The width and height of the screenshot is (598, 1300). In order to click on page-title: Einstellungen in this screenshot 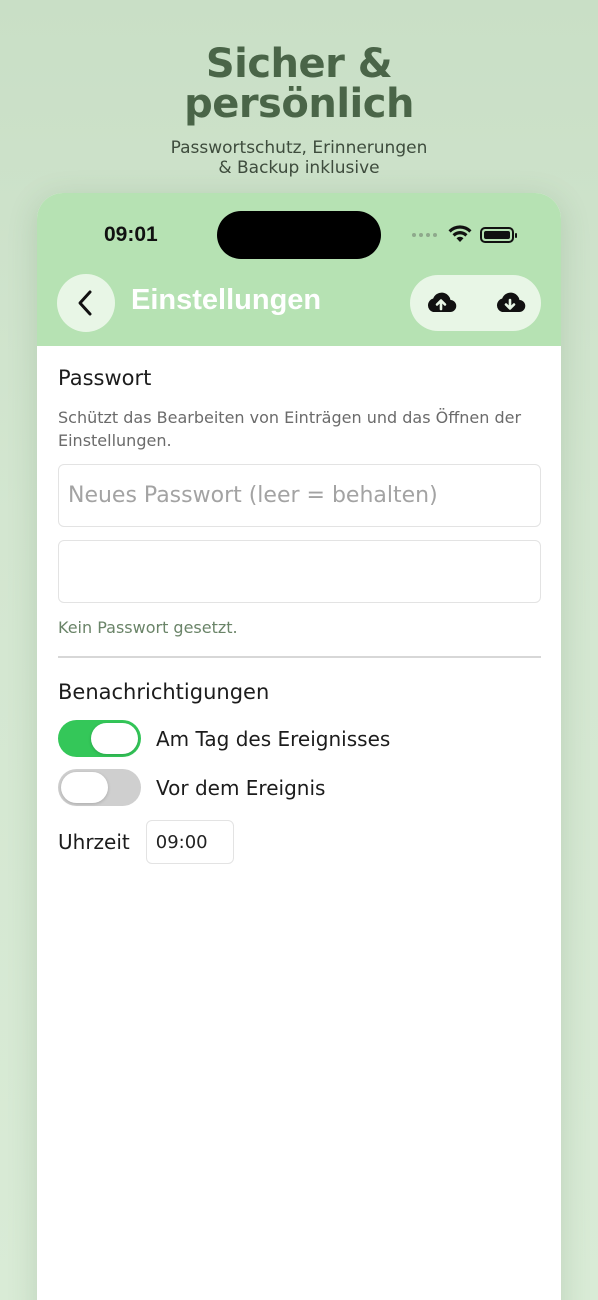, I will do `click(226, 300)`.